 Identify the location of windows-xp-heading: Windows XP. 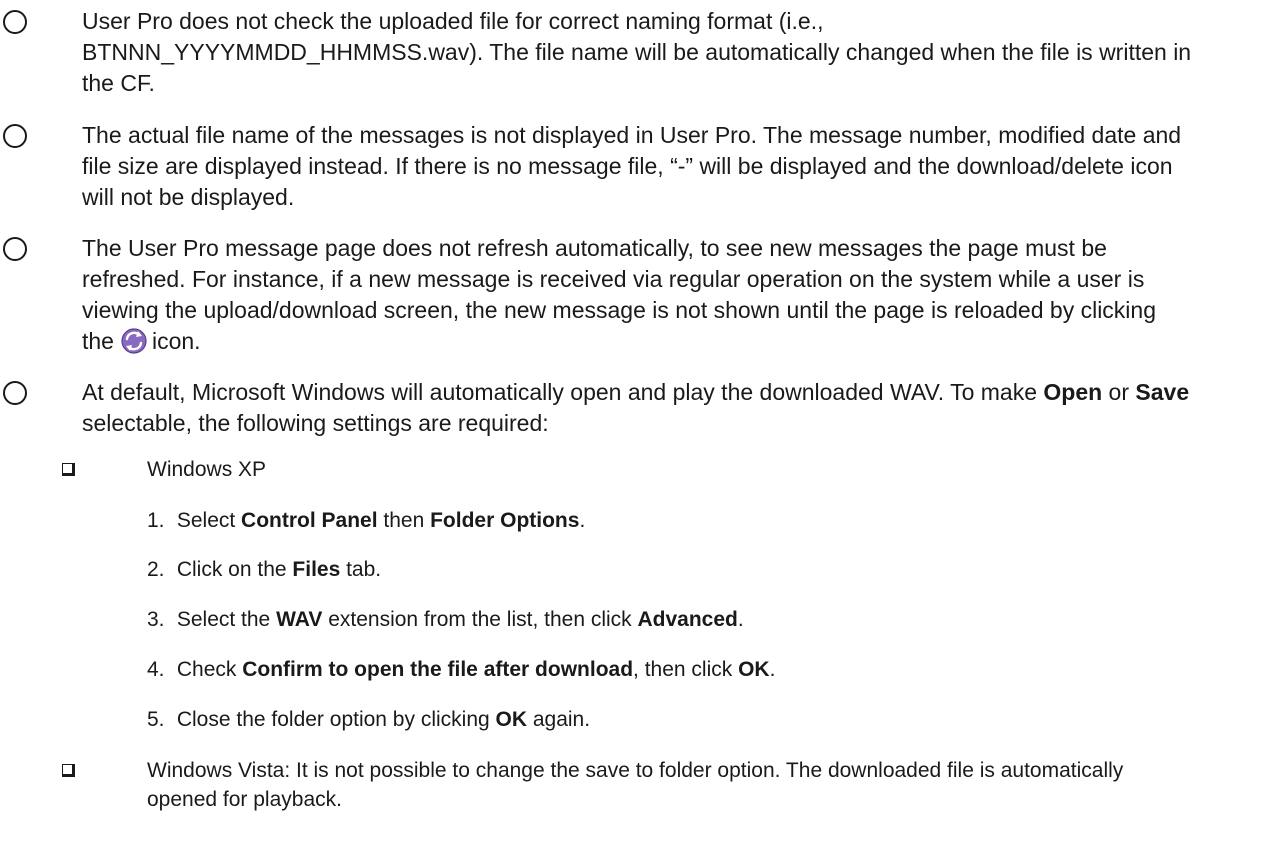
(624, 469).